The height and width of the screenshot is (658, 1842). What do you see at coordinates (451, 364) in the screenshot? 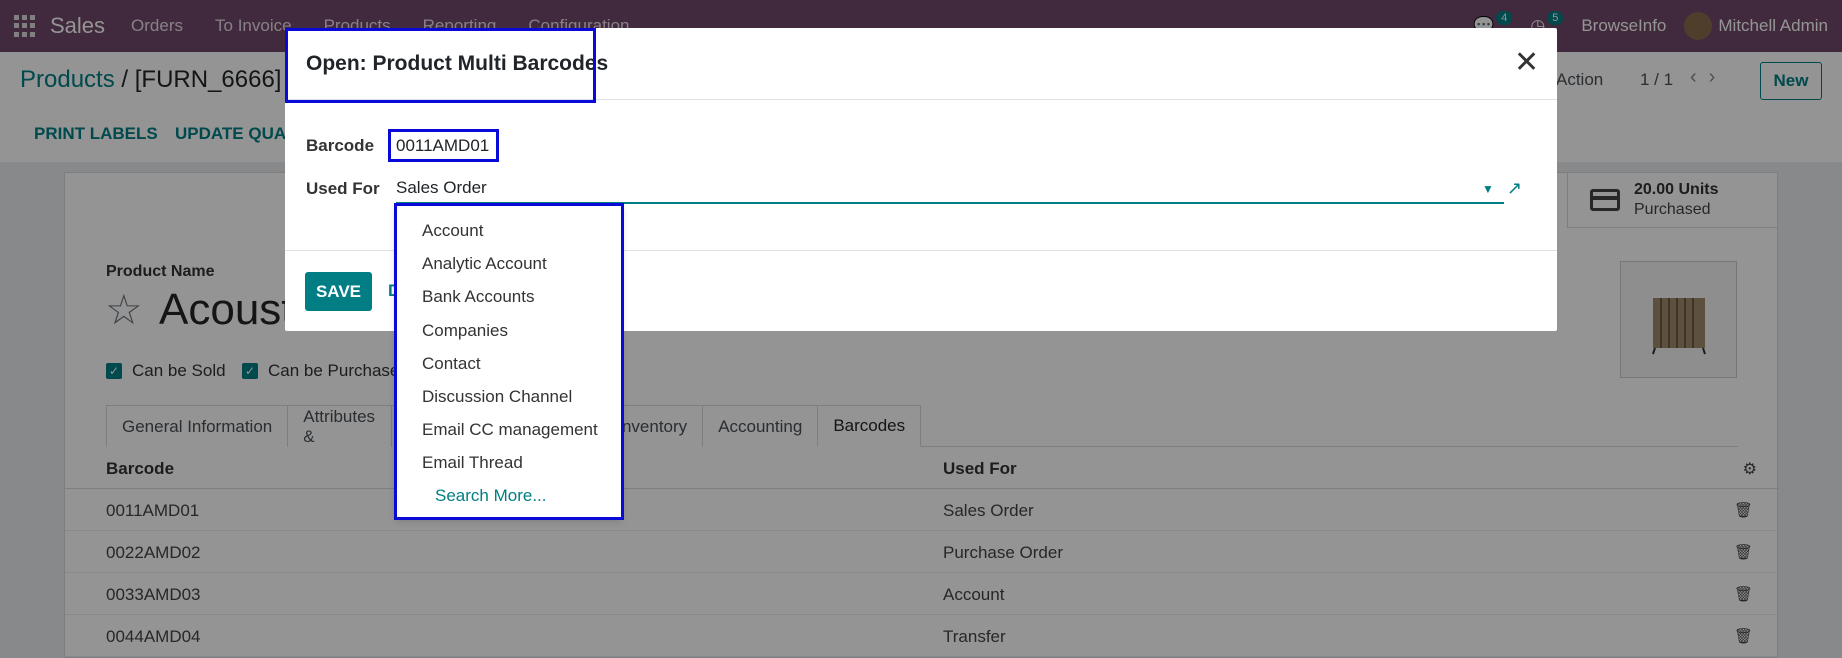
I see `dropdown-option-contact: Contact` at bounding box center [451, 364].